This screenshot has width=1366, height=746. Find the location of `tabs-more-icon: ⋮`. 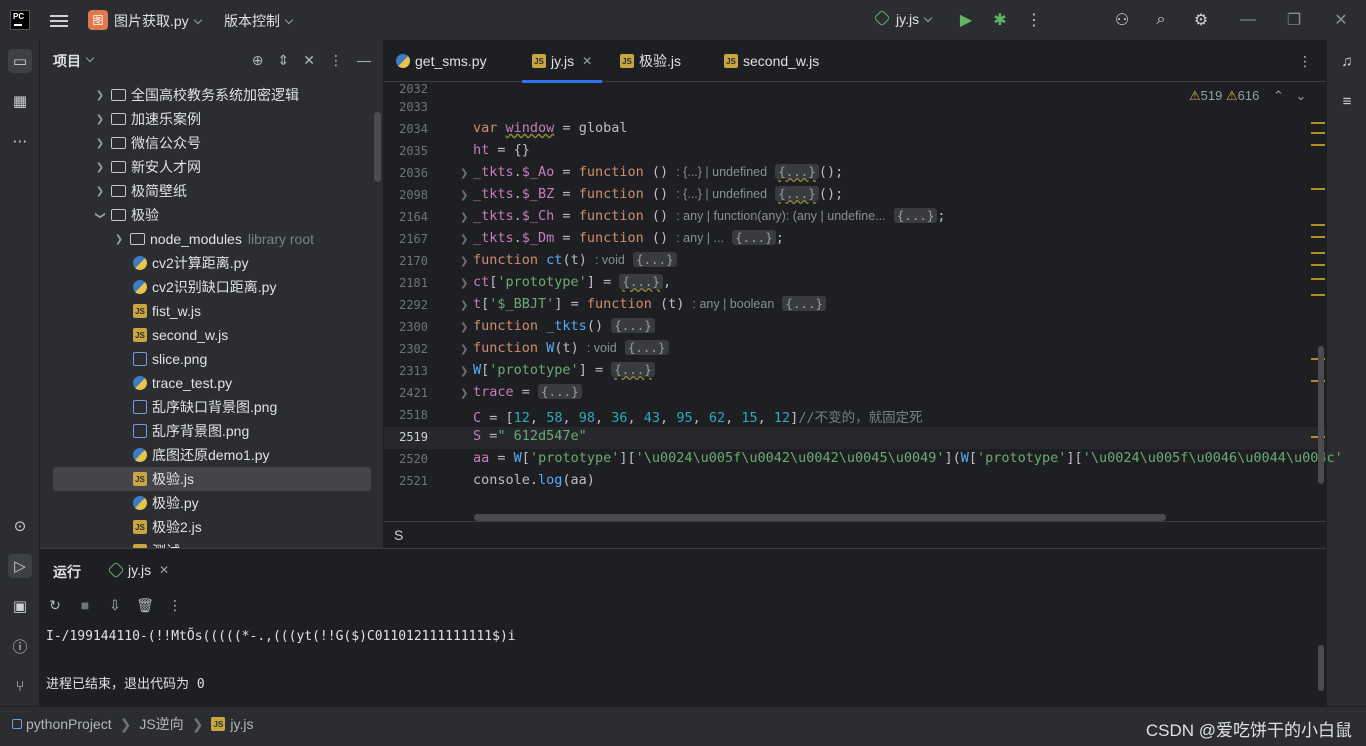

tabs-more-icon: ⋮ is located at coordinates (1305, 61).